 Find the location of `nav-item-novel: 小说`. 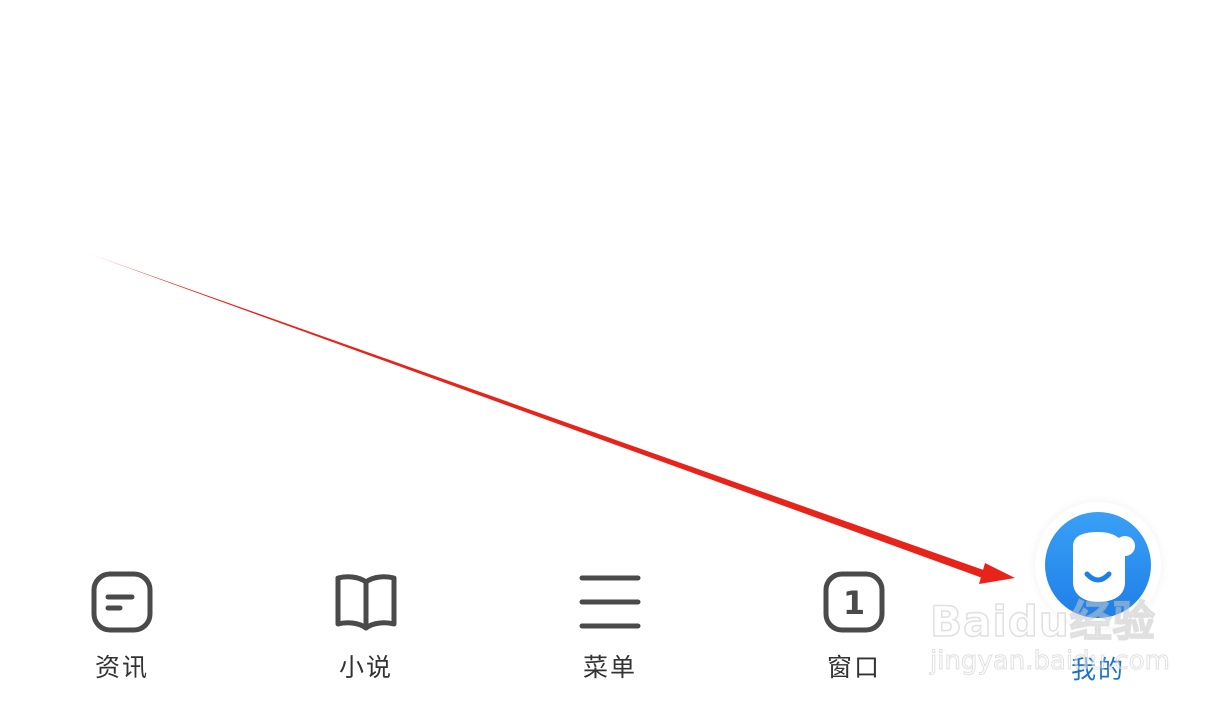

nav-item-novel: 小说 is located at coordinates (366, 623).